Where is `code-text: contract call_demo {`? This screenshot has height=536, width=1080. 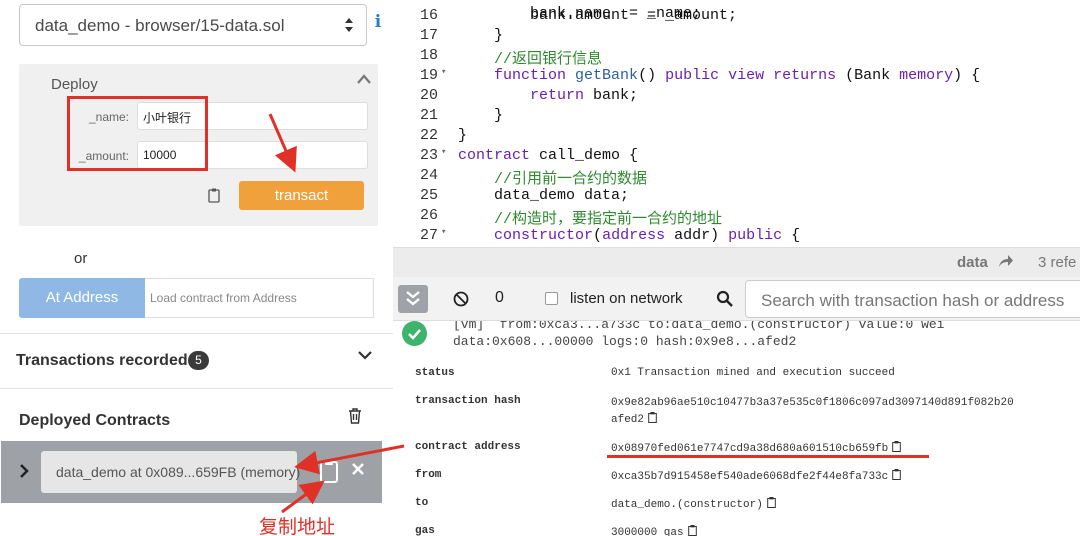
code-text: contract call_demo { is located at coordinates (548, 155).